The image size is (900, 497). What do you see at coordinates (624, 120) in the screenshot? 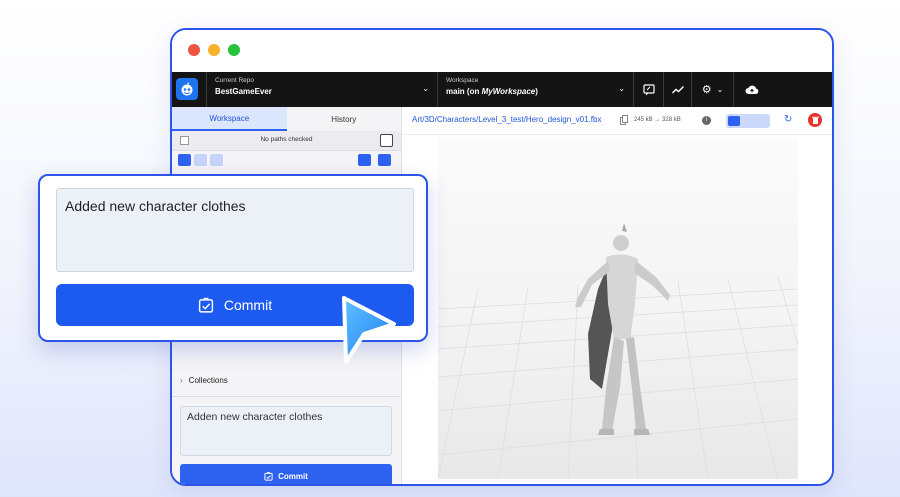
I see `copy-icon` at bounding box center [624, 120].